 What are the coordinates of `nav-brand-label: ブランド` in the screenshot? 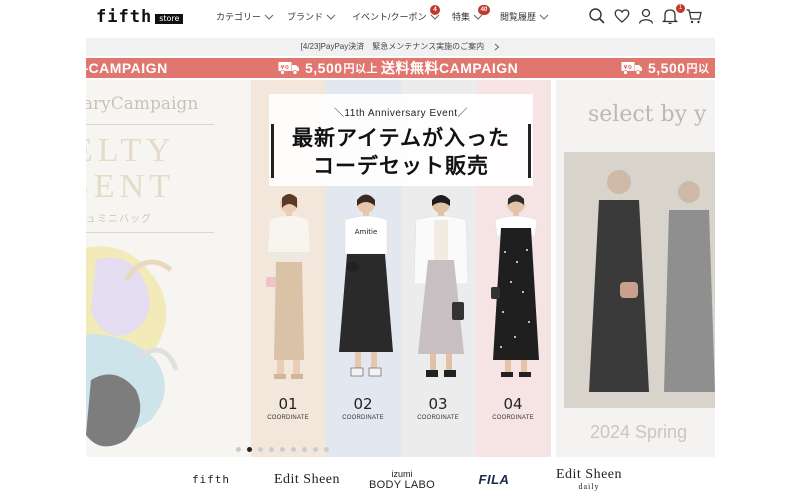 It's located at (305, 17).